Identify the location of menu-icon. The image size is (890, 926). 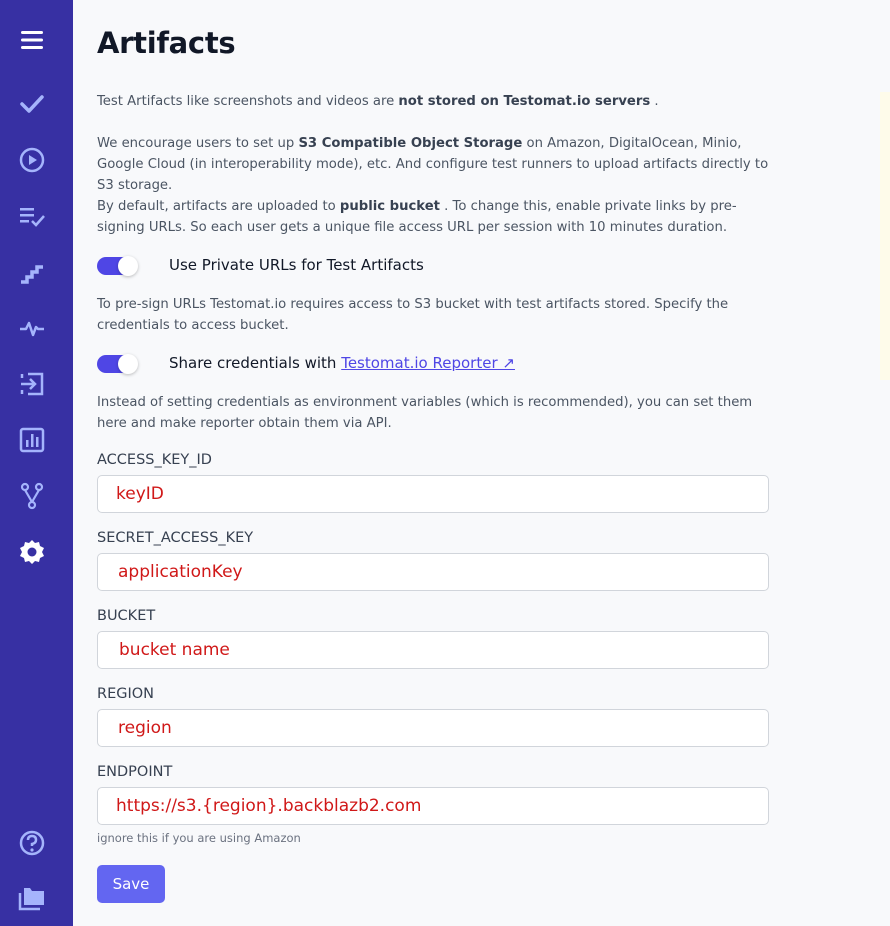
(32, 40).